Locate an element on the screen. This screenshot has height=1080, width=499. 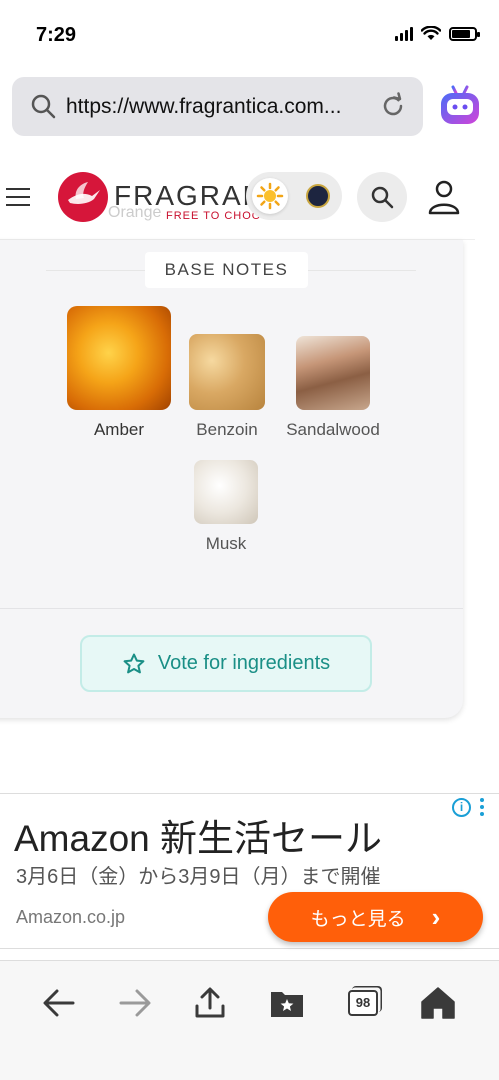
sun-icon is located at coordinates (270, 196).